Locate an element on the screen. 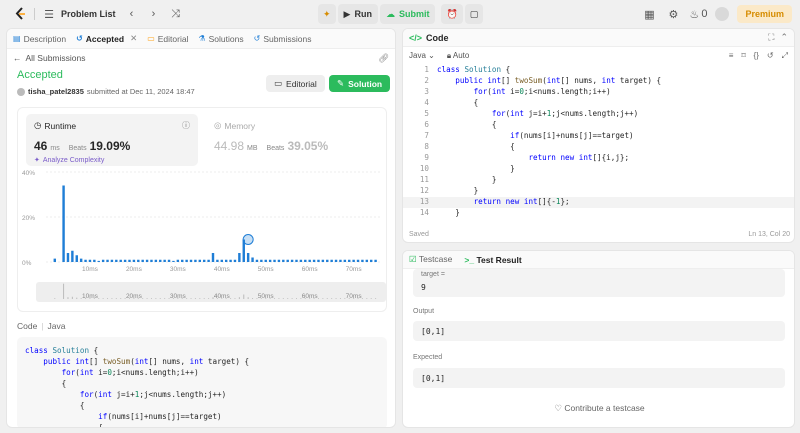  username: tisha_patel2835 is located at coordinates (56, 91).